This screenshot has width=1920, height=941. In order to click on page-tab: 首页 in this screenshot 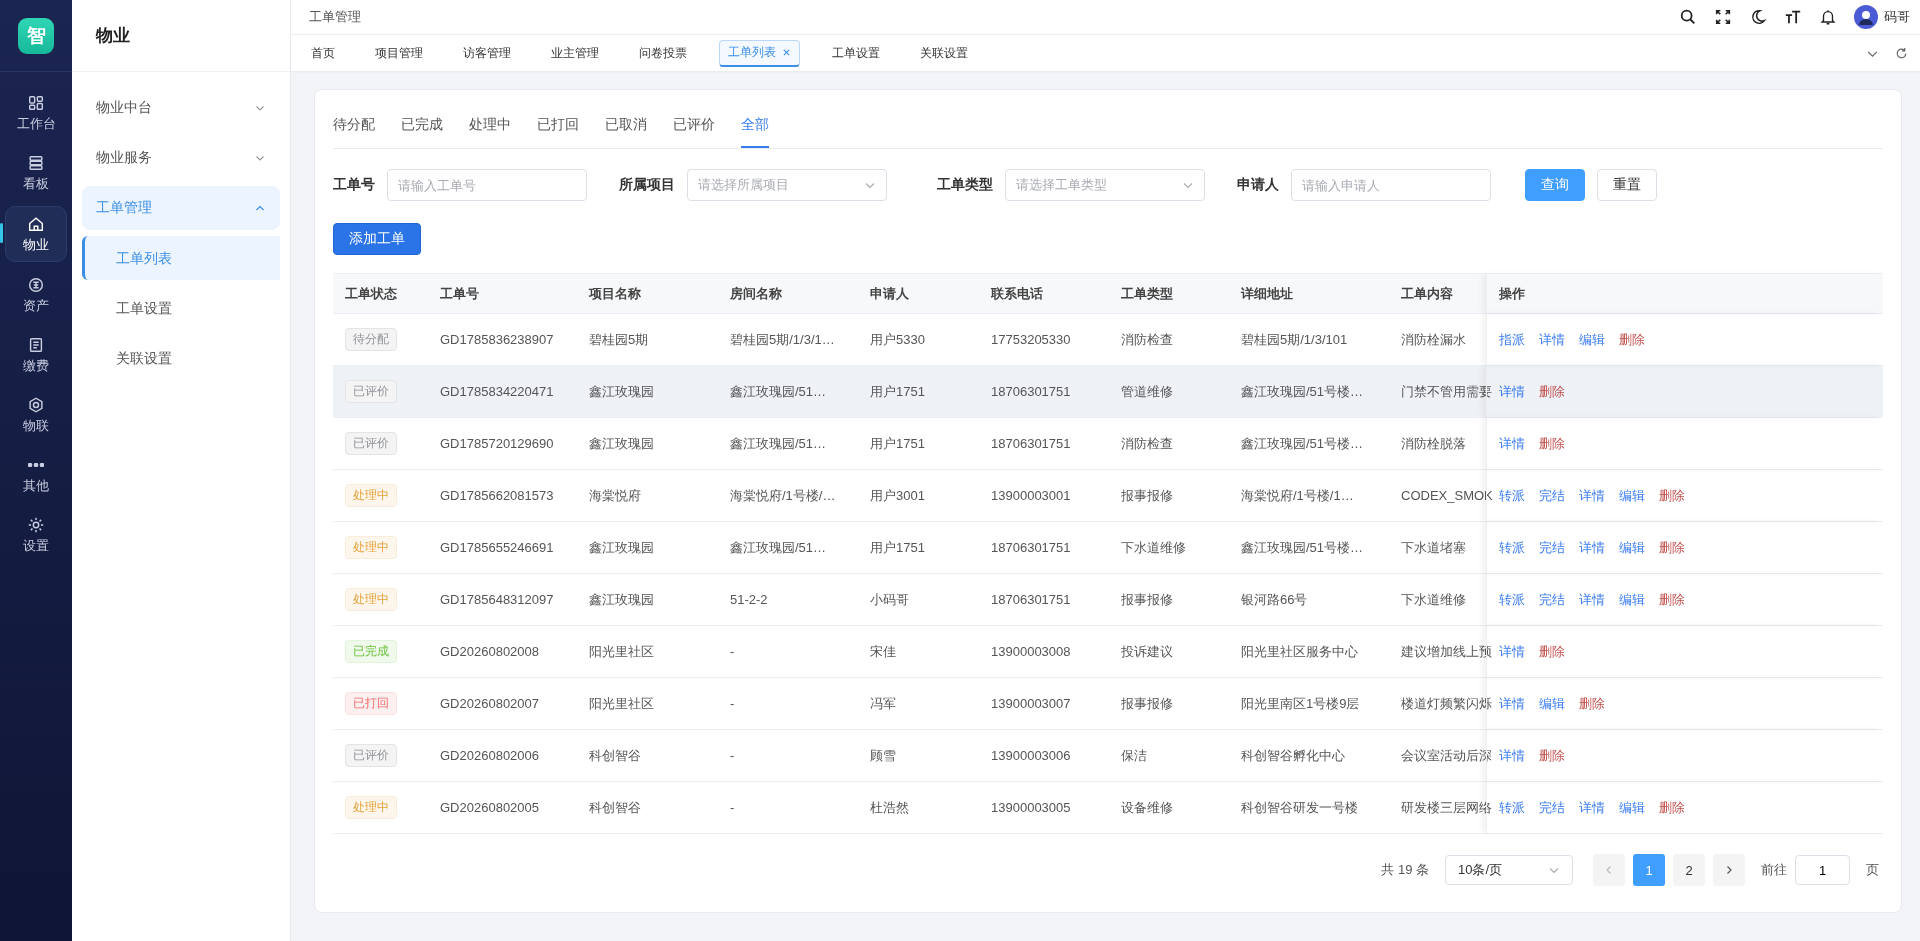, I will do `click(323, 53)`.